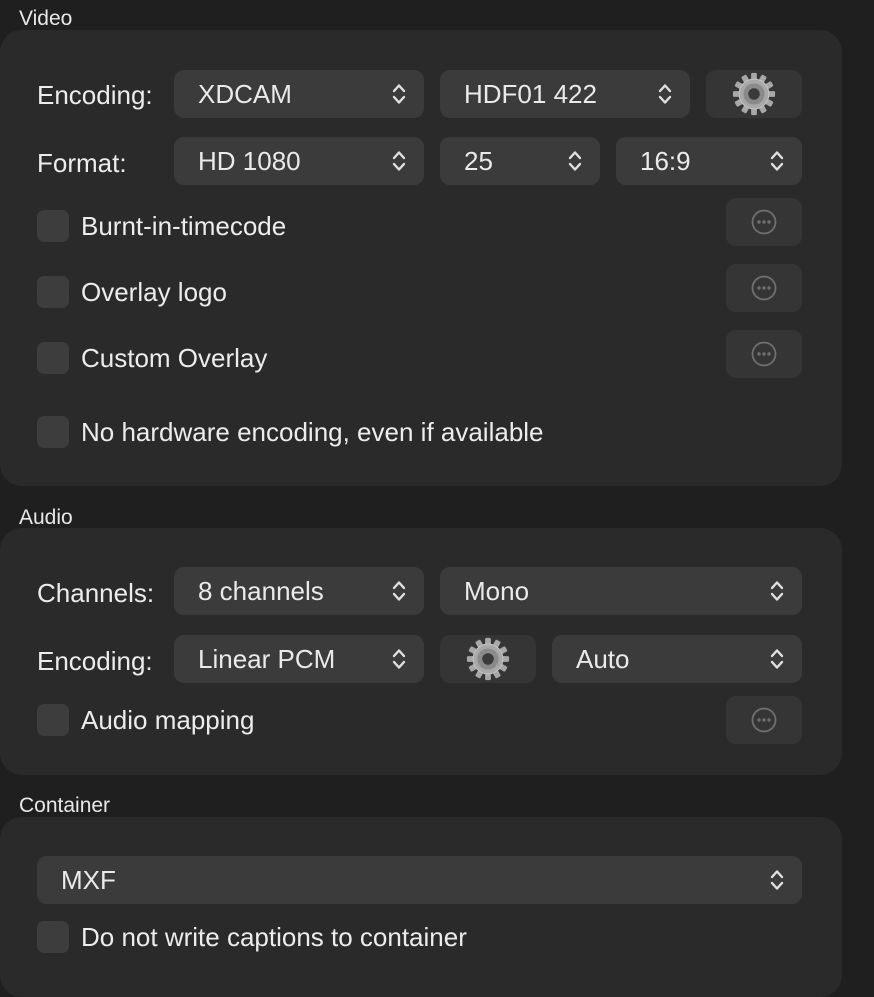 Image resolution: width=874 pixels, height=997 pixels. I want to click on custom-overlay-checkbox, so click(53, 358).